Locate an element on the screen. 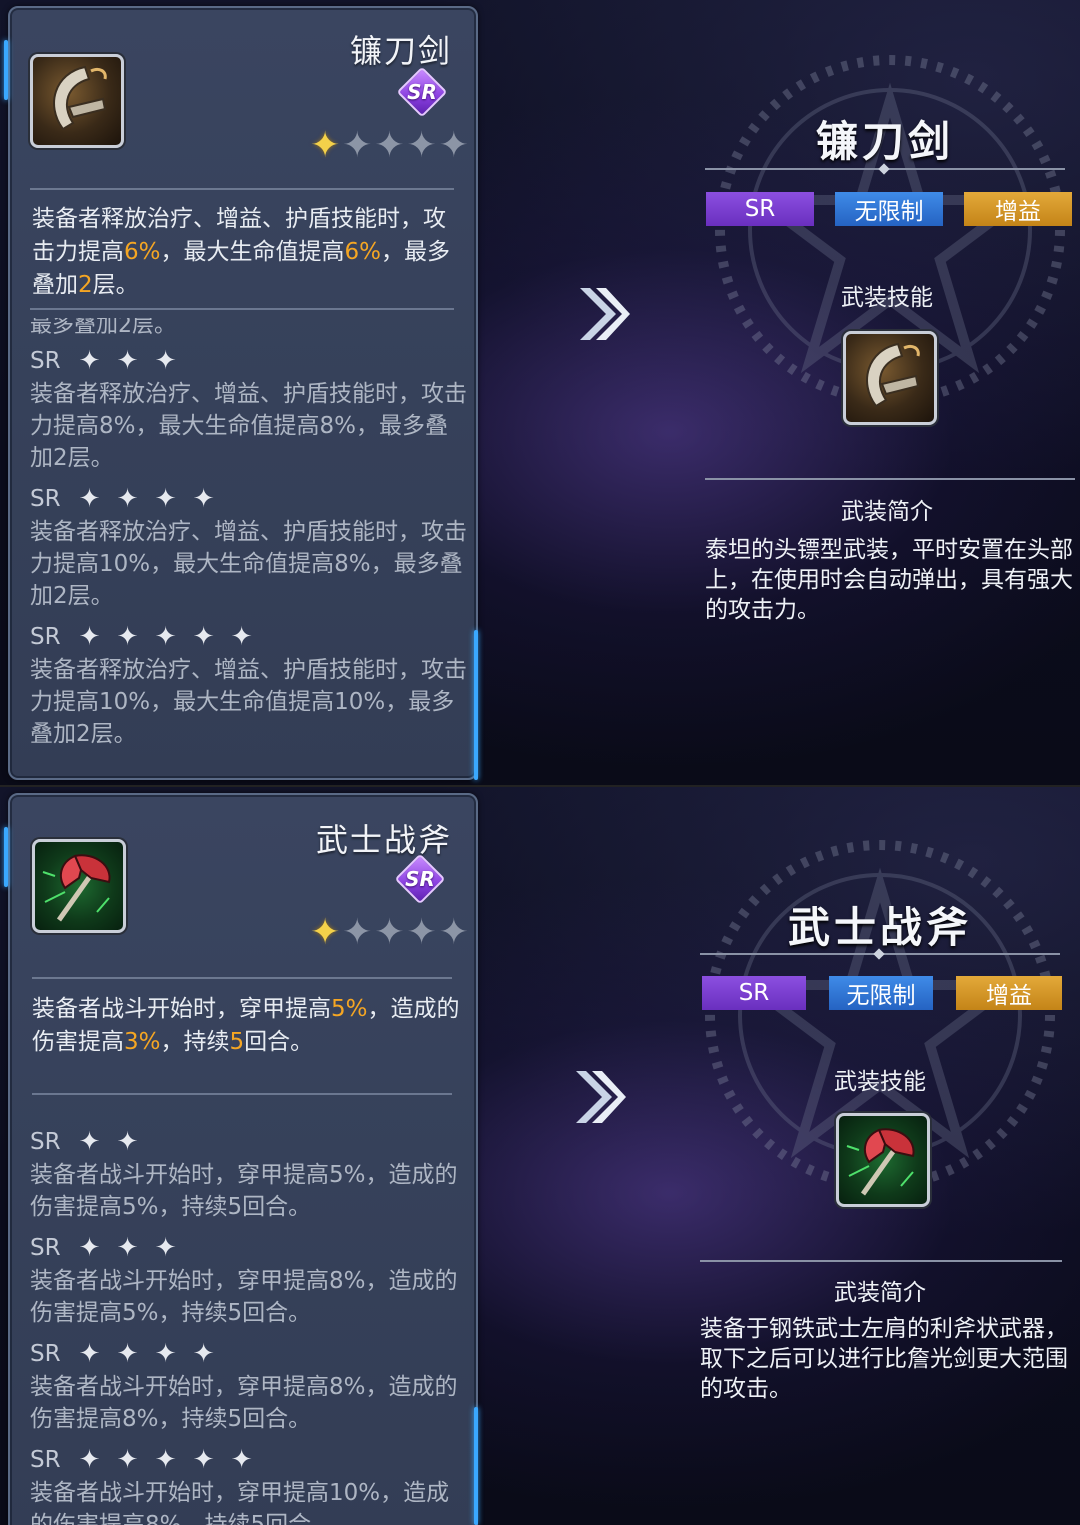 Image resolution: width=1080 pixels, height=1525 pixels. main-effect-text: 装备者战斗开始时，穿甲提高5%，造成的伤害提高3%，持续5回合。 is located at coordinates (246, 1025).